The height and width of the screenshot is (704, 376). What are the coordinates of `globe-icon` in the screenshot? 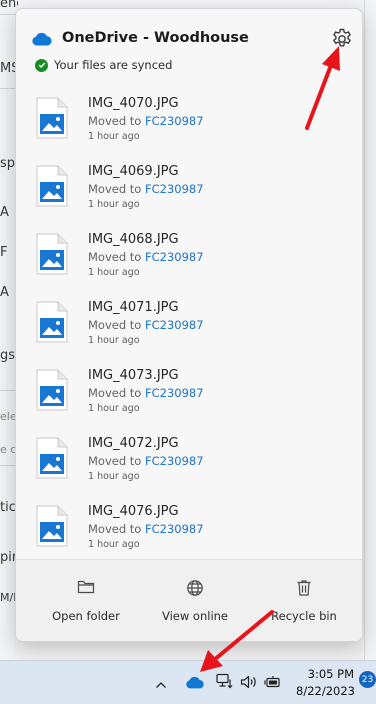 It's located at (195, 590).